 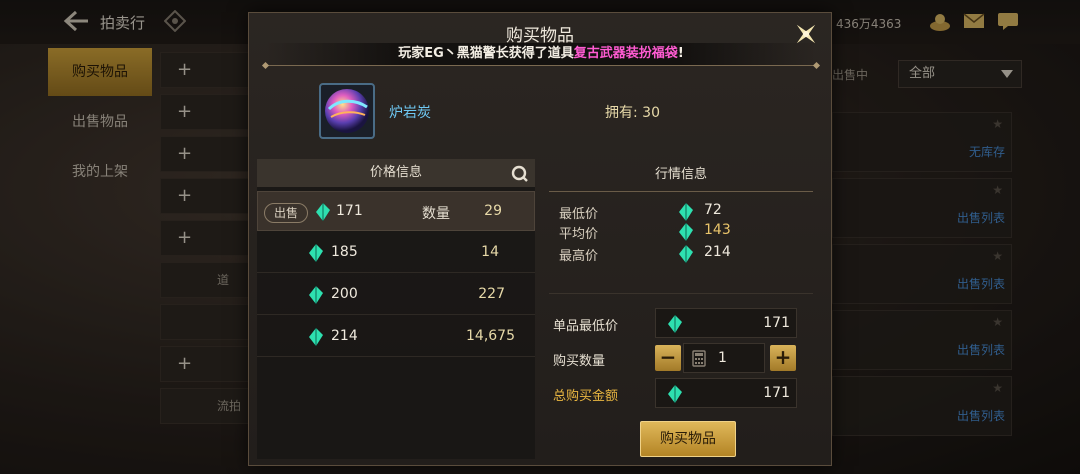 What do you see at coordinates (493, 211) in the screenshot?
I see `row-qty: 29` at bounding box center [493, 211].